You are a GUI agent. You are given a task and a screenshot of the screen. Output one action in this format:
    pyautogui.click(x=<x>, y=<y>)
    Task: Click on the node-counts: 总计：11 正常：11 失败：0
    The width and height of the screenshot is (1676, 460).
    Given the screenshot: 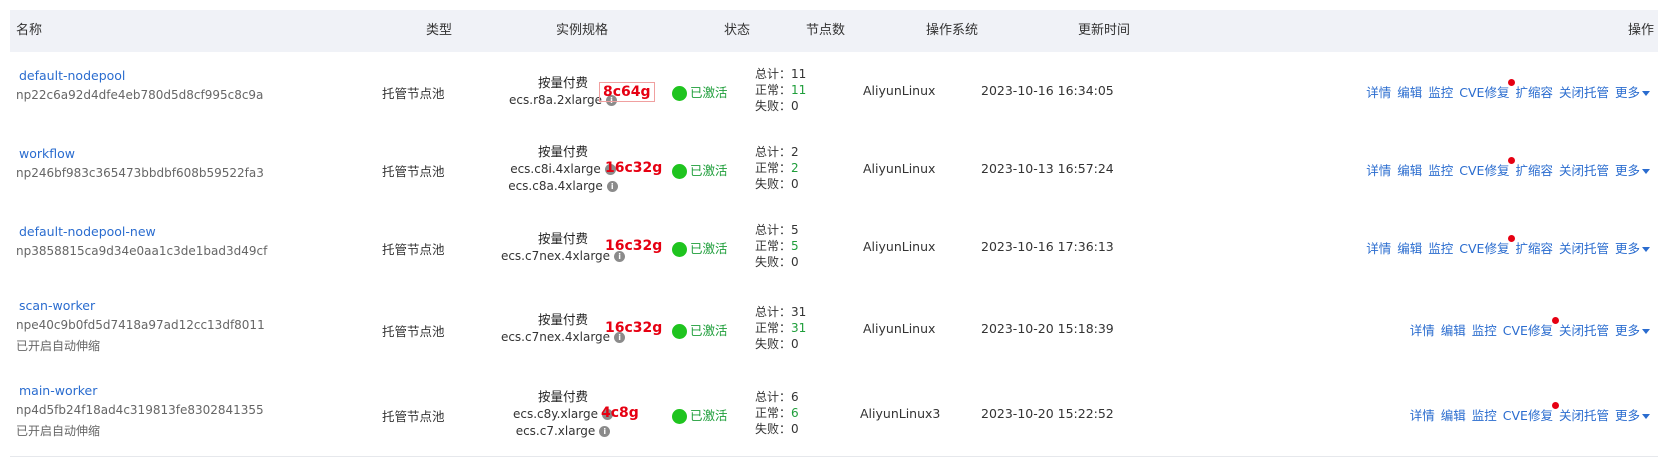 What is the action you would take?
    pyautogui.click(x=780, y=90)
    